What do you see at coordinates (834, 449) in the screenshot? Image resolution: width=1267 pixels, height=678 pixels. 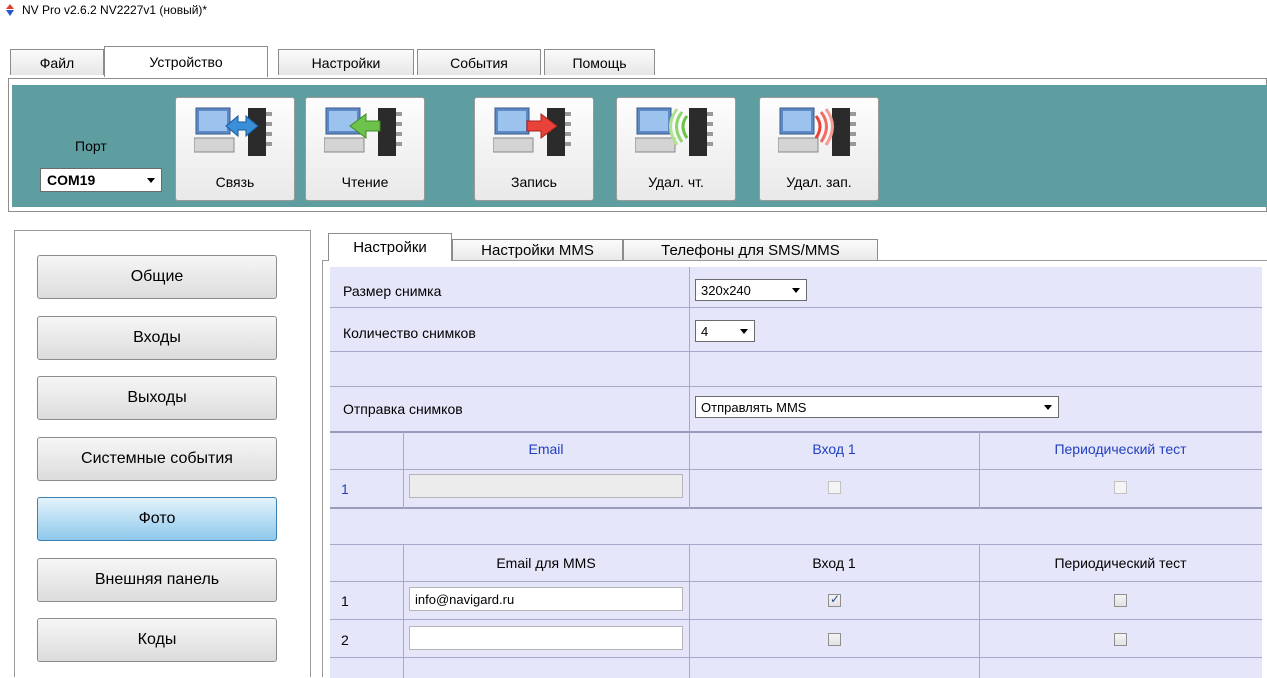 I see `input1-column-header: Вход 1` at bounding box center [834, 449].